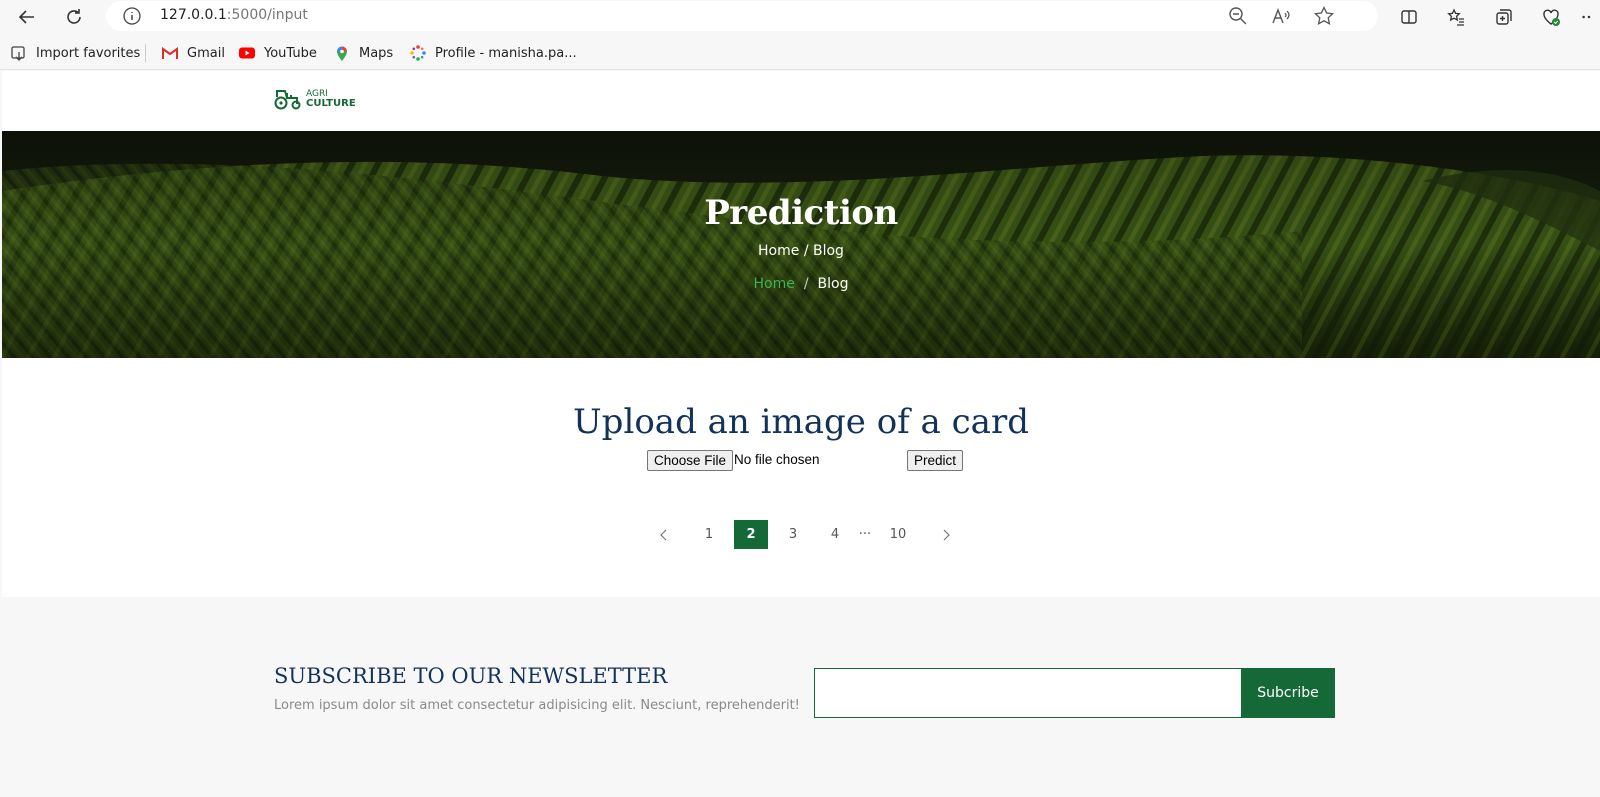 This screenshot has height=797, width=1600. I want to click on logo-text: AGRI CULTURE, so click(331, 99).